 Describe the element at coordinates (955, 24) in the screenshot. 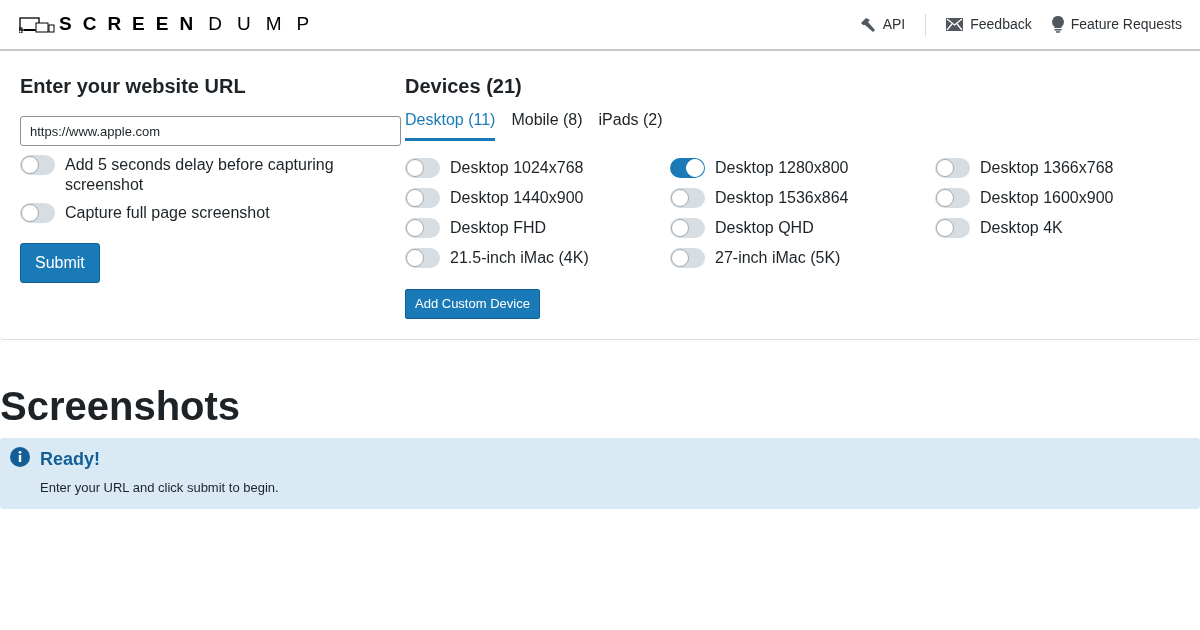

I see `envelope-icon` at that location.